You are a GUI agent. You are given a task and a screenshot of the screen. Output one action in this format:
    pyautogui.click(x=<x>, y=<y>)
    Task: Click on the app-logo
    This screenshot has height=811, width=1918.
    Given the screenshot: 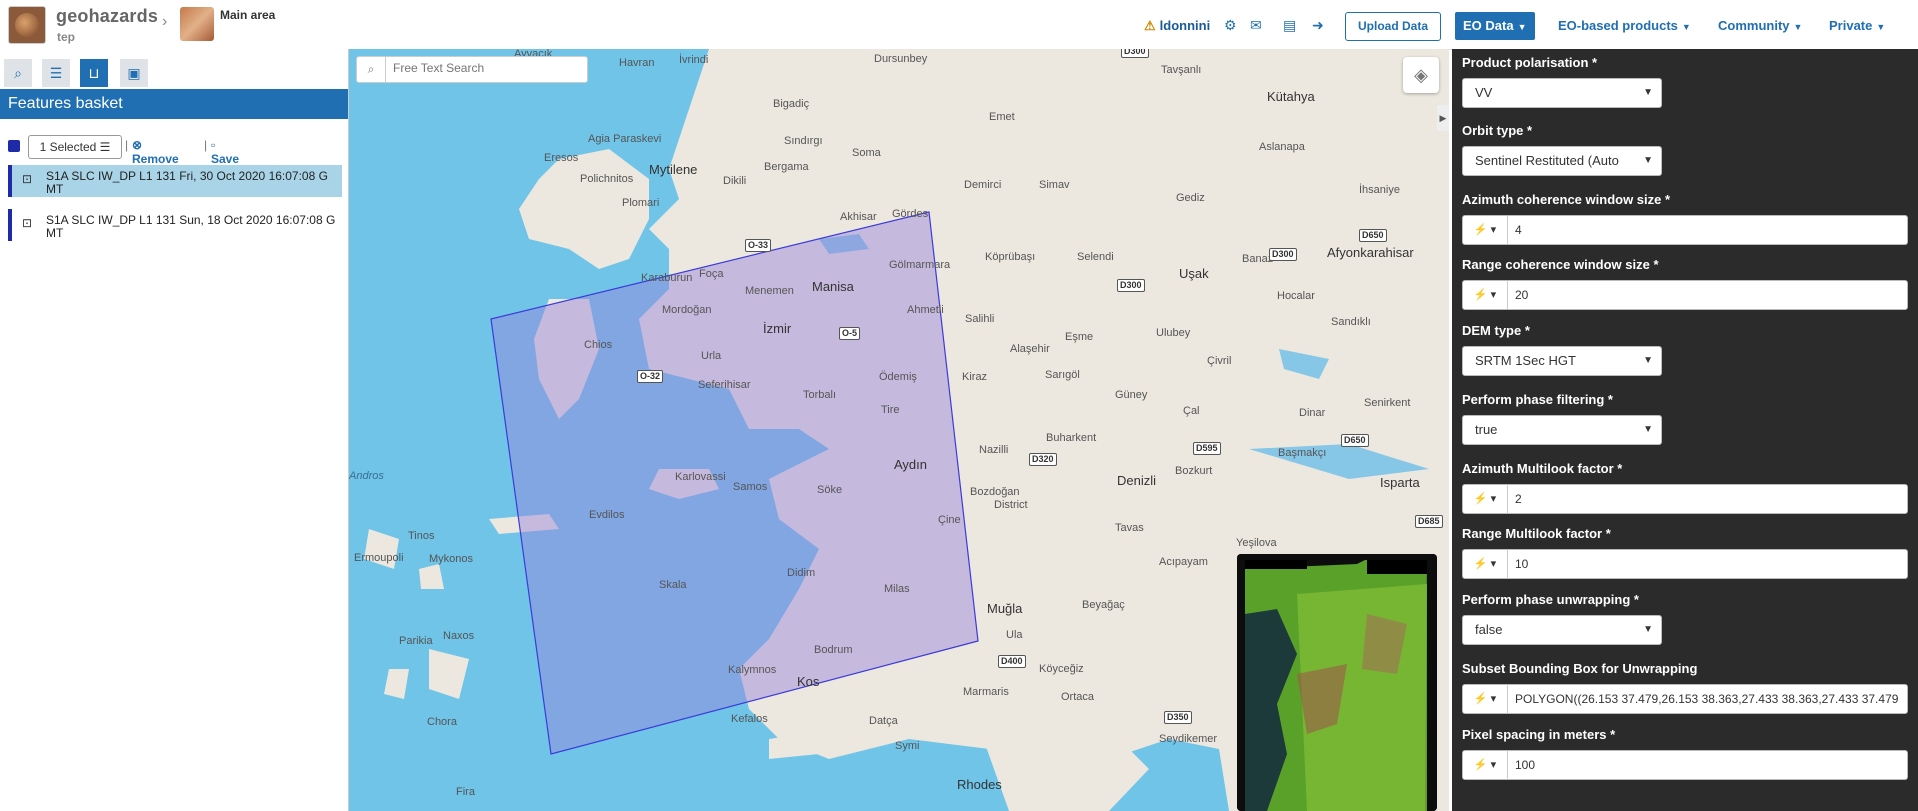 What is the action you would take?
    pyautogui.click(x=27, y=25)
    